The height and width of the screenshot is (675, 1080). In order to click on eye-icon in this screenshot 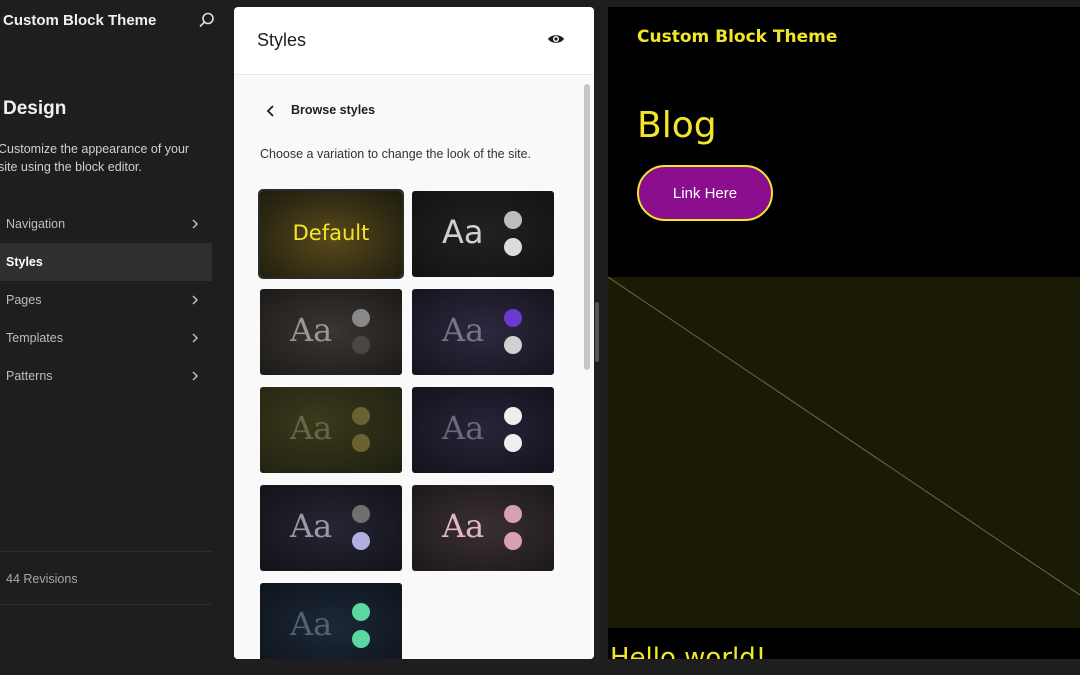, I will do `click(556, 39)`.